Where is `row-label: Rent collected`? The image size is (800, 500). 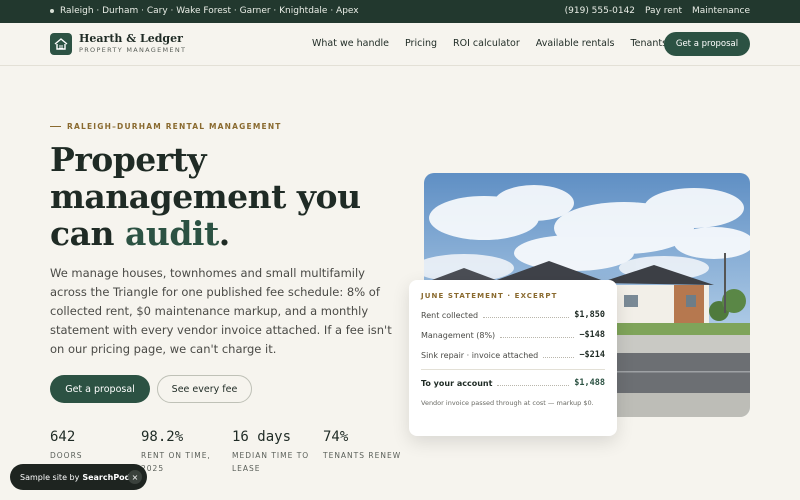 row-label: Rent collected is located at coordinates (450, 315).